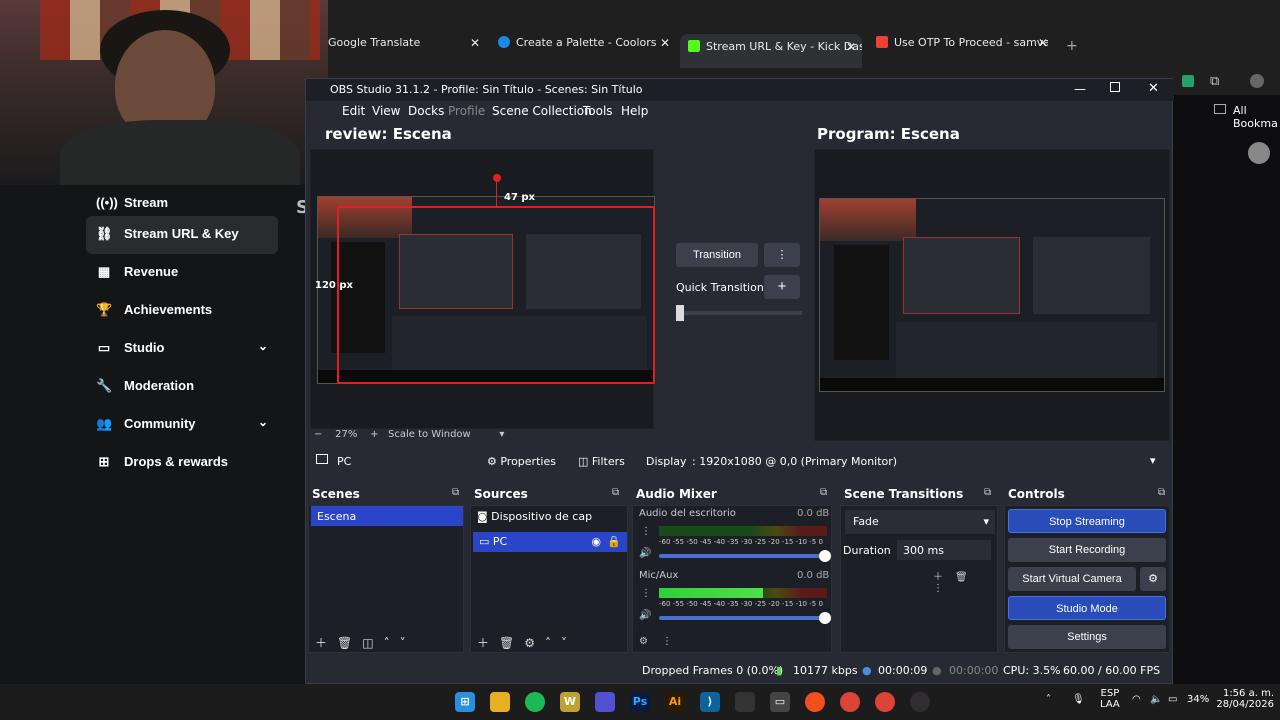 The width and height of the screenshot is (1280, 720). What do you see at coordinates (815, 702) in the screenshot?
I see `figma-icon` at bounding box center [815, 702].